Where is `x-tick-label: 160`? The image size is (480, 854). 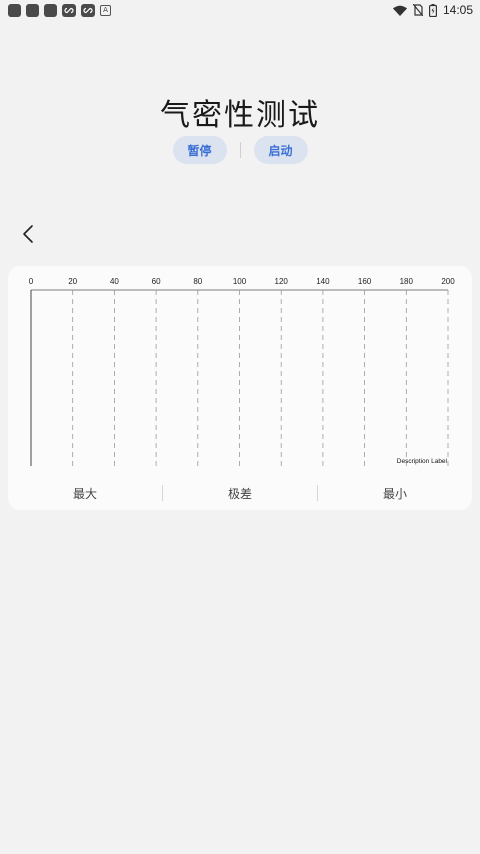 x-tick-label: 160 is located at coordinates (365, 281).